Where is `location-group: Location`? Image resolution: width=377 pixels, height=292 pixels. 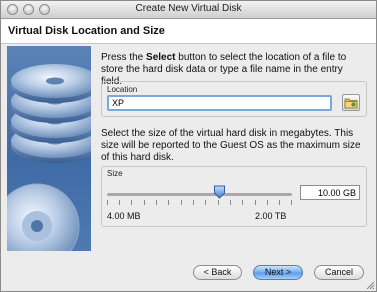
location-group: Location is located at coordinates (234, 99).